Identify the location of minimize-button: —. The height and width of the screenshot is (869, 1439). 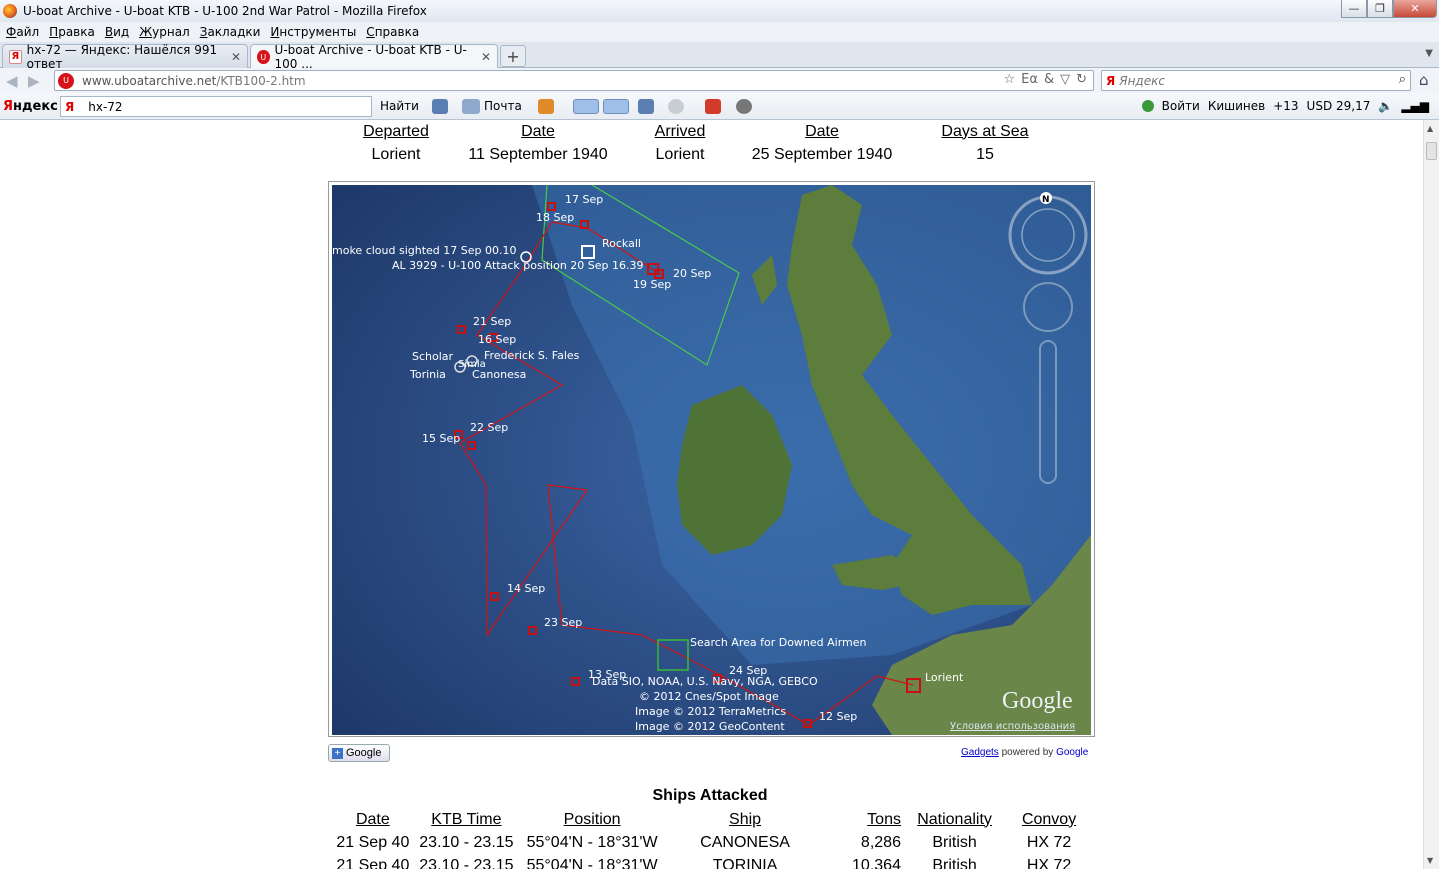
(1354, 9).